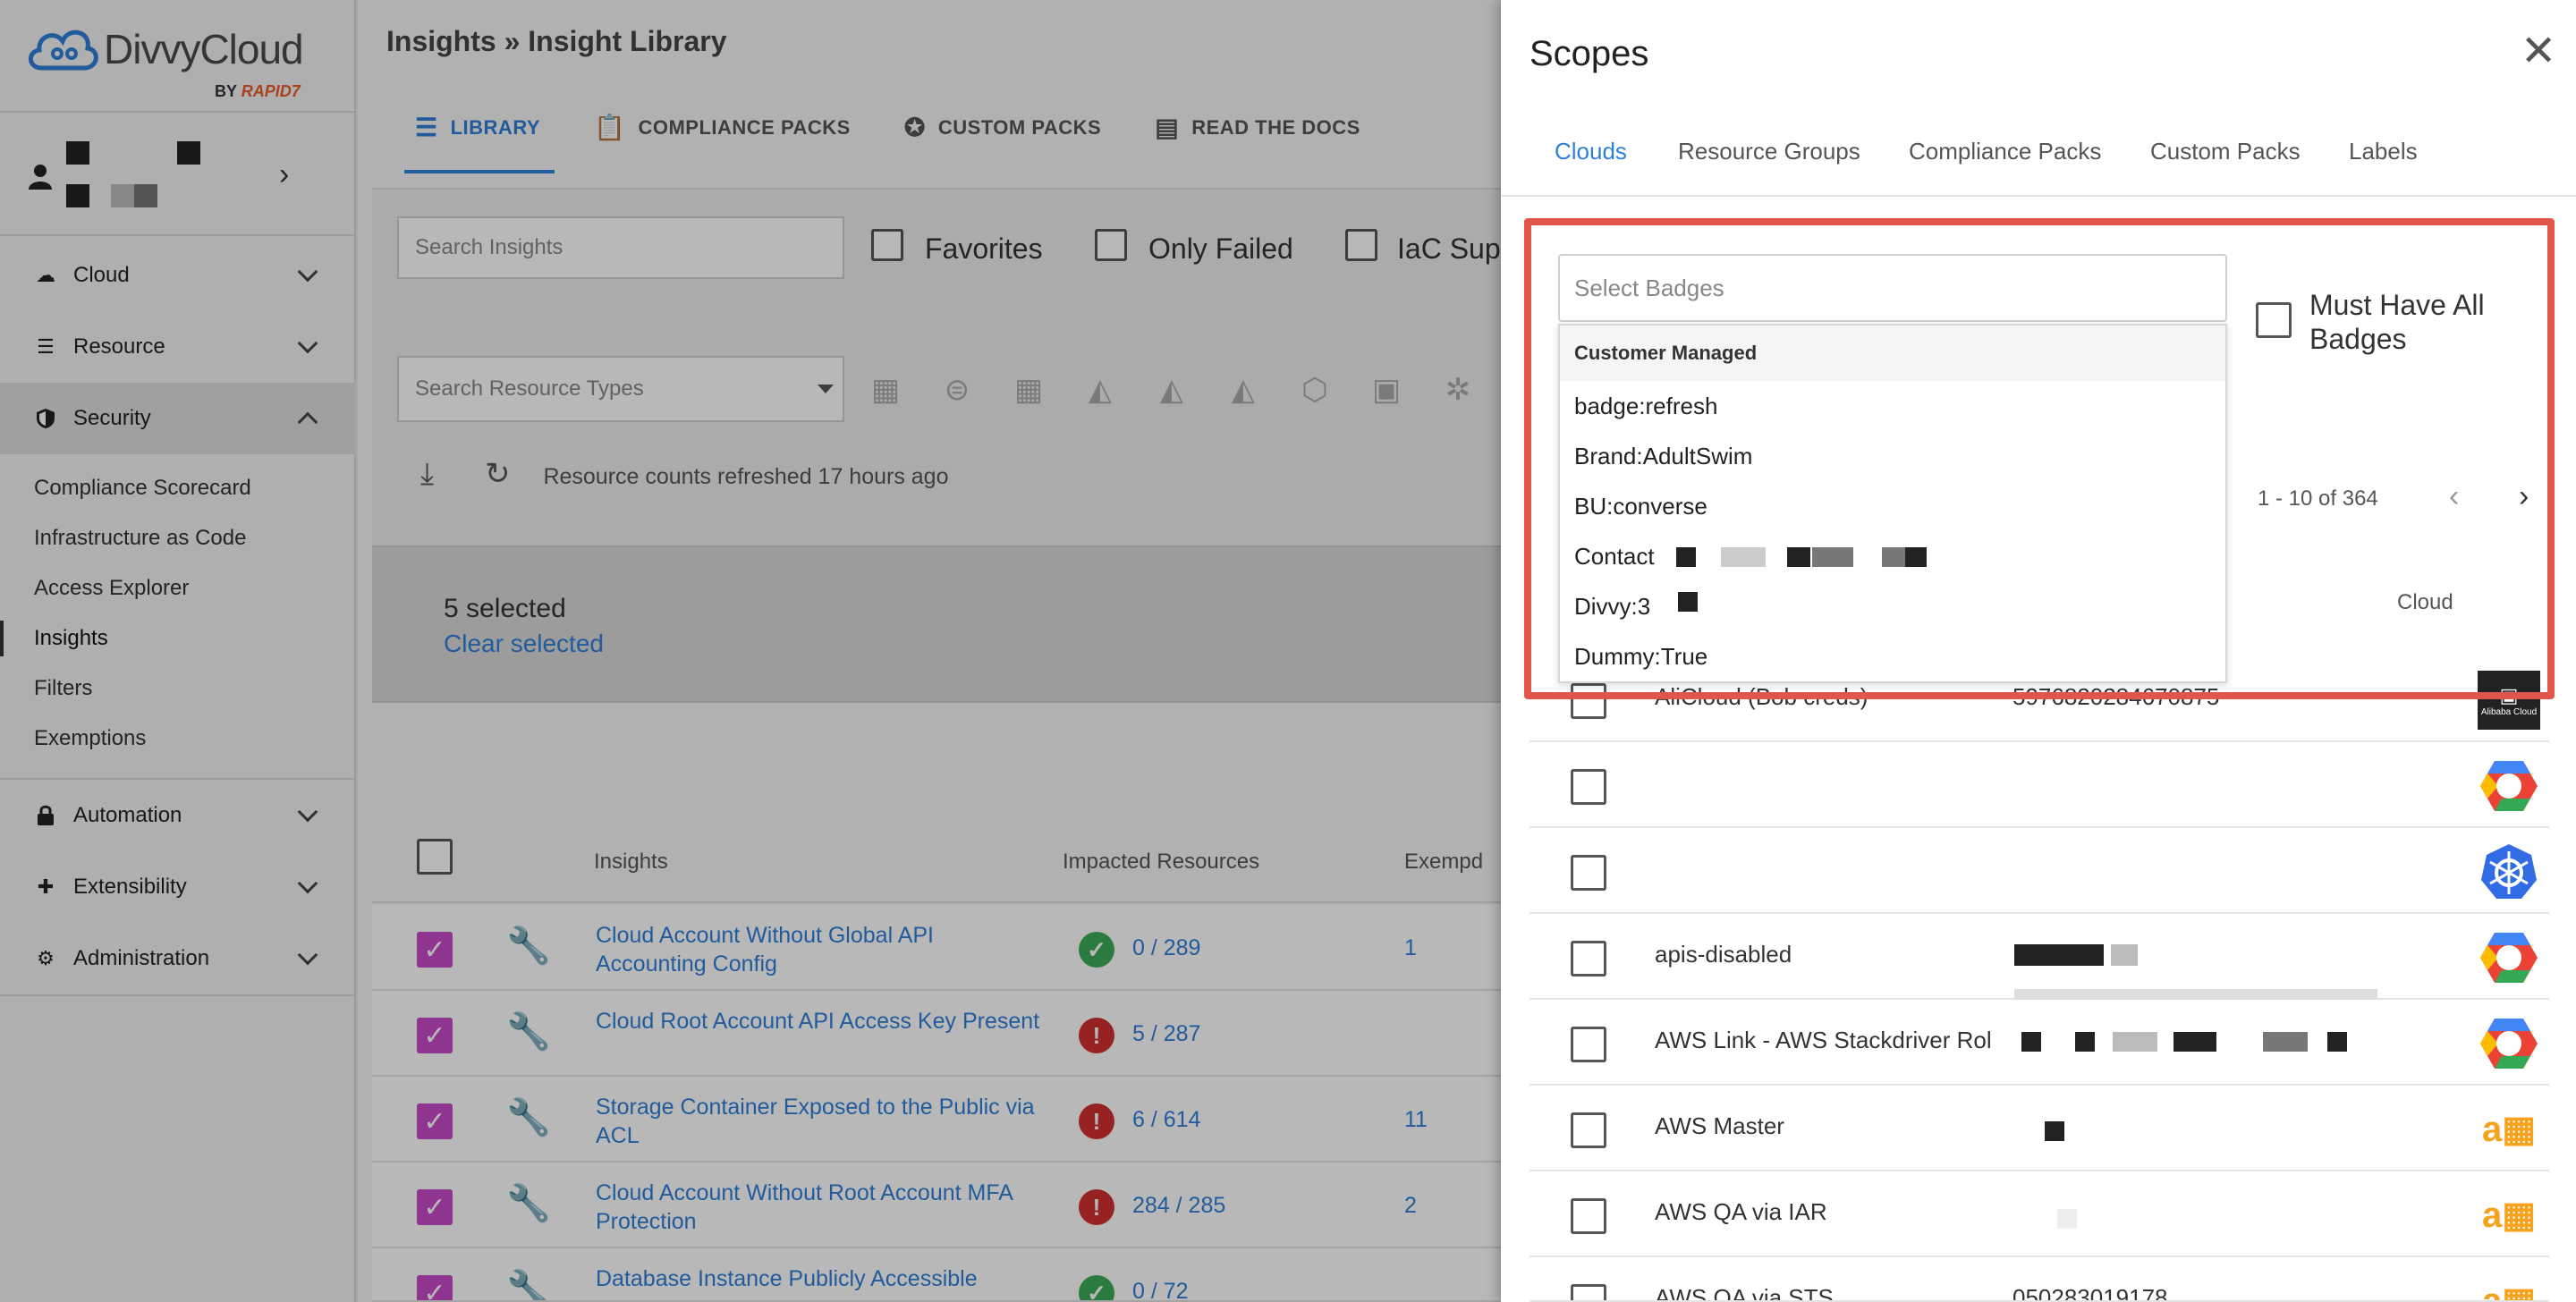 The height and width of the screenshot is (1302, 2576). What do you see at coordinates (2039, 1128) in the screenshot?
I see `table-row: AWS Master a▦` at bounding box center [2039, 1128].